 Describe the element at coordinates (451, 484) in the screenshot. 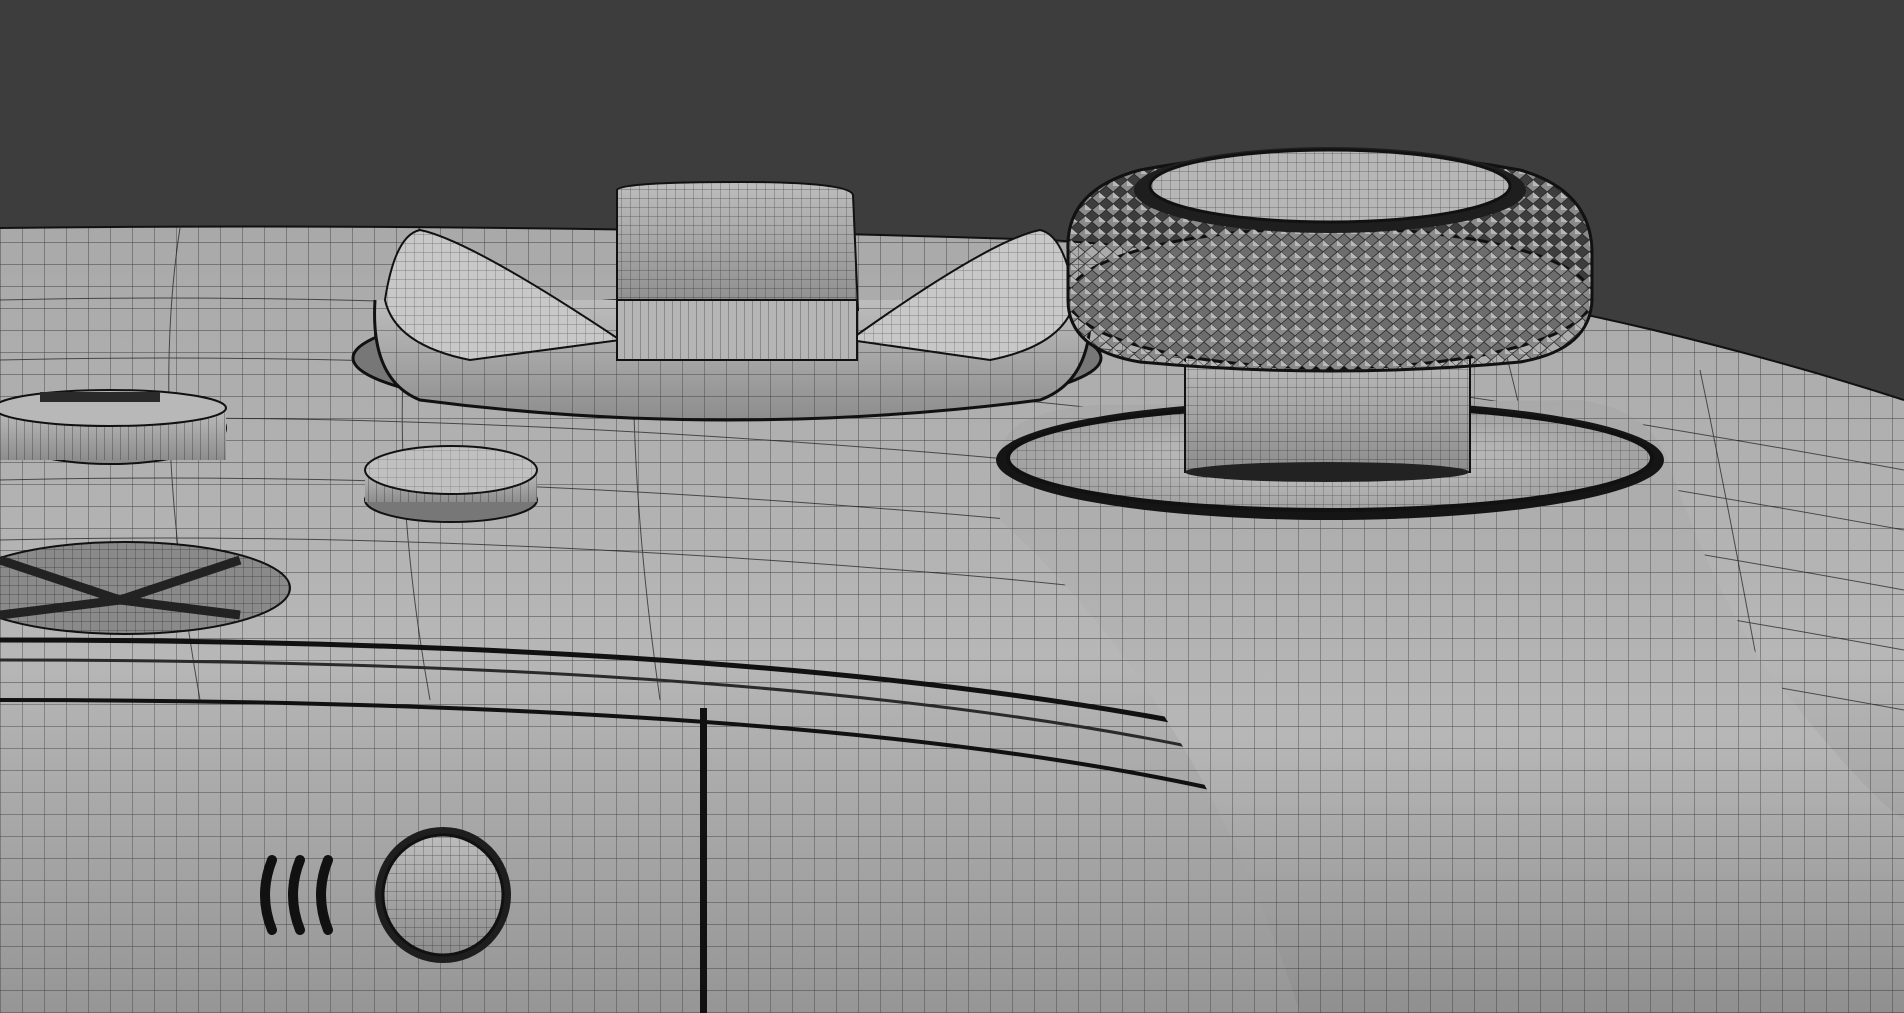

I see `view-button` at that location.